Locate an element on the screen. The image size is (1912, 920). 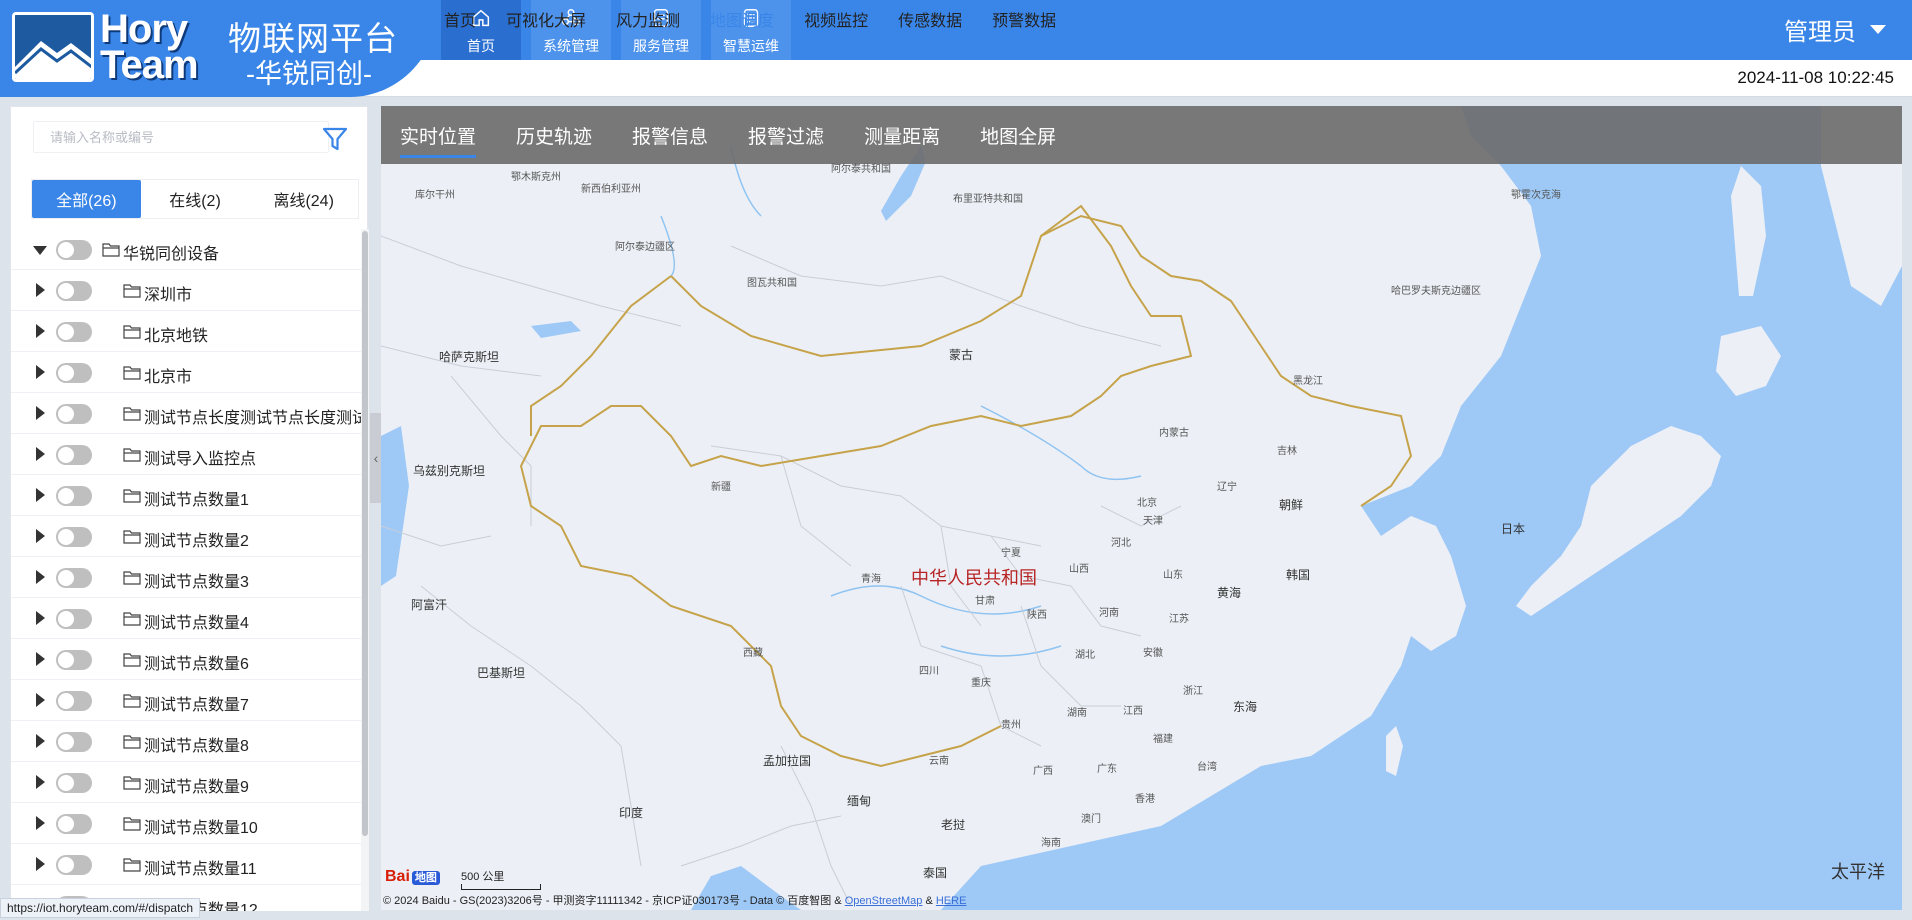
filter-icon is located at coordinates (335, 139).